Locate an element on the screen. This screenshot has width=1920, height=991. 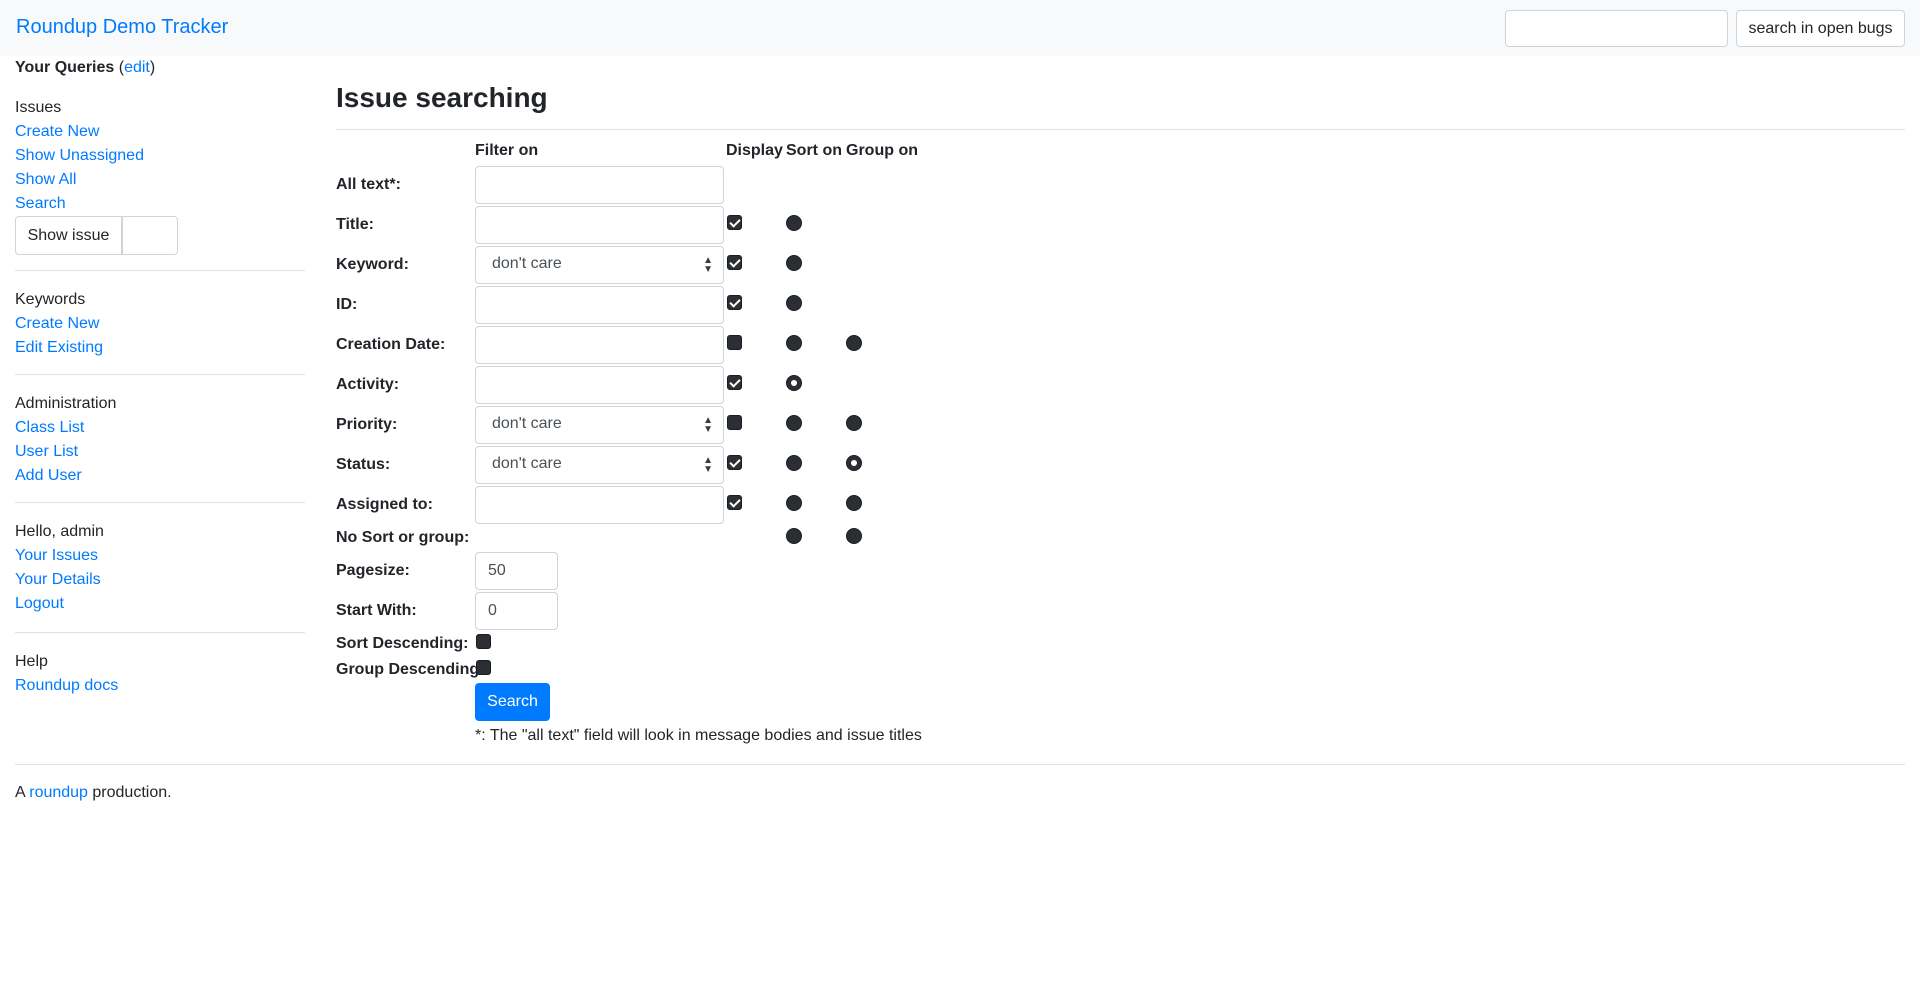
keyword-create-new-link: Create New is located at coordinates (57, 324).